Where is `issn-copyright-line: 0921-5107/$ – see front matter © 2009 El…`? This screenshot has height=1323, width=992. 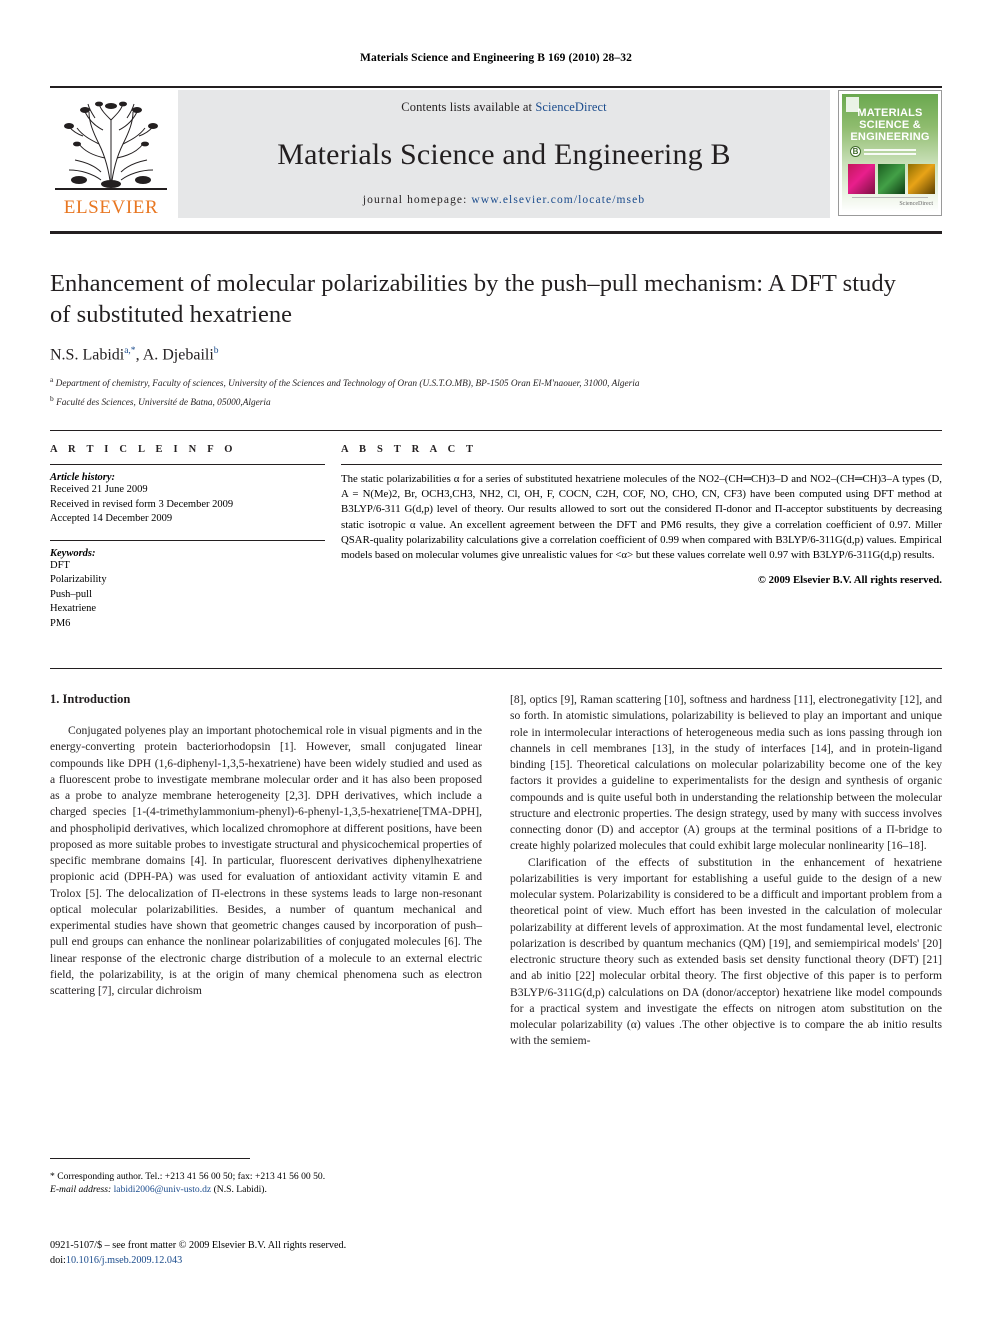 issn-copyright-line: 0921-5107/$ – see front matter © 2009 El… is located at coordinates (198, 1245).